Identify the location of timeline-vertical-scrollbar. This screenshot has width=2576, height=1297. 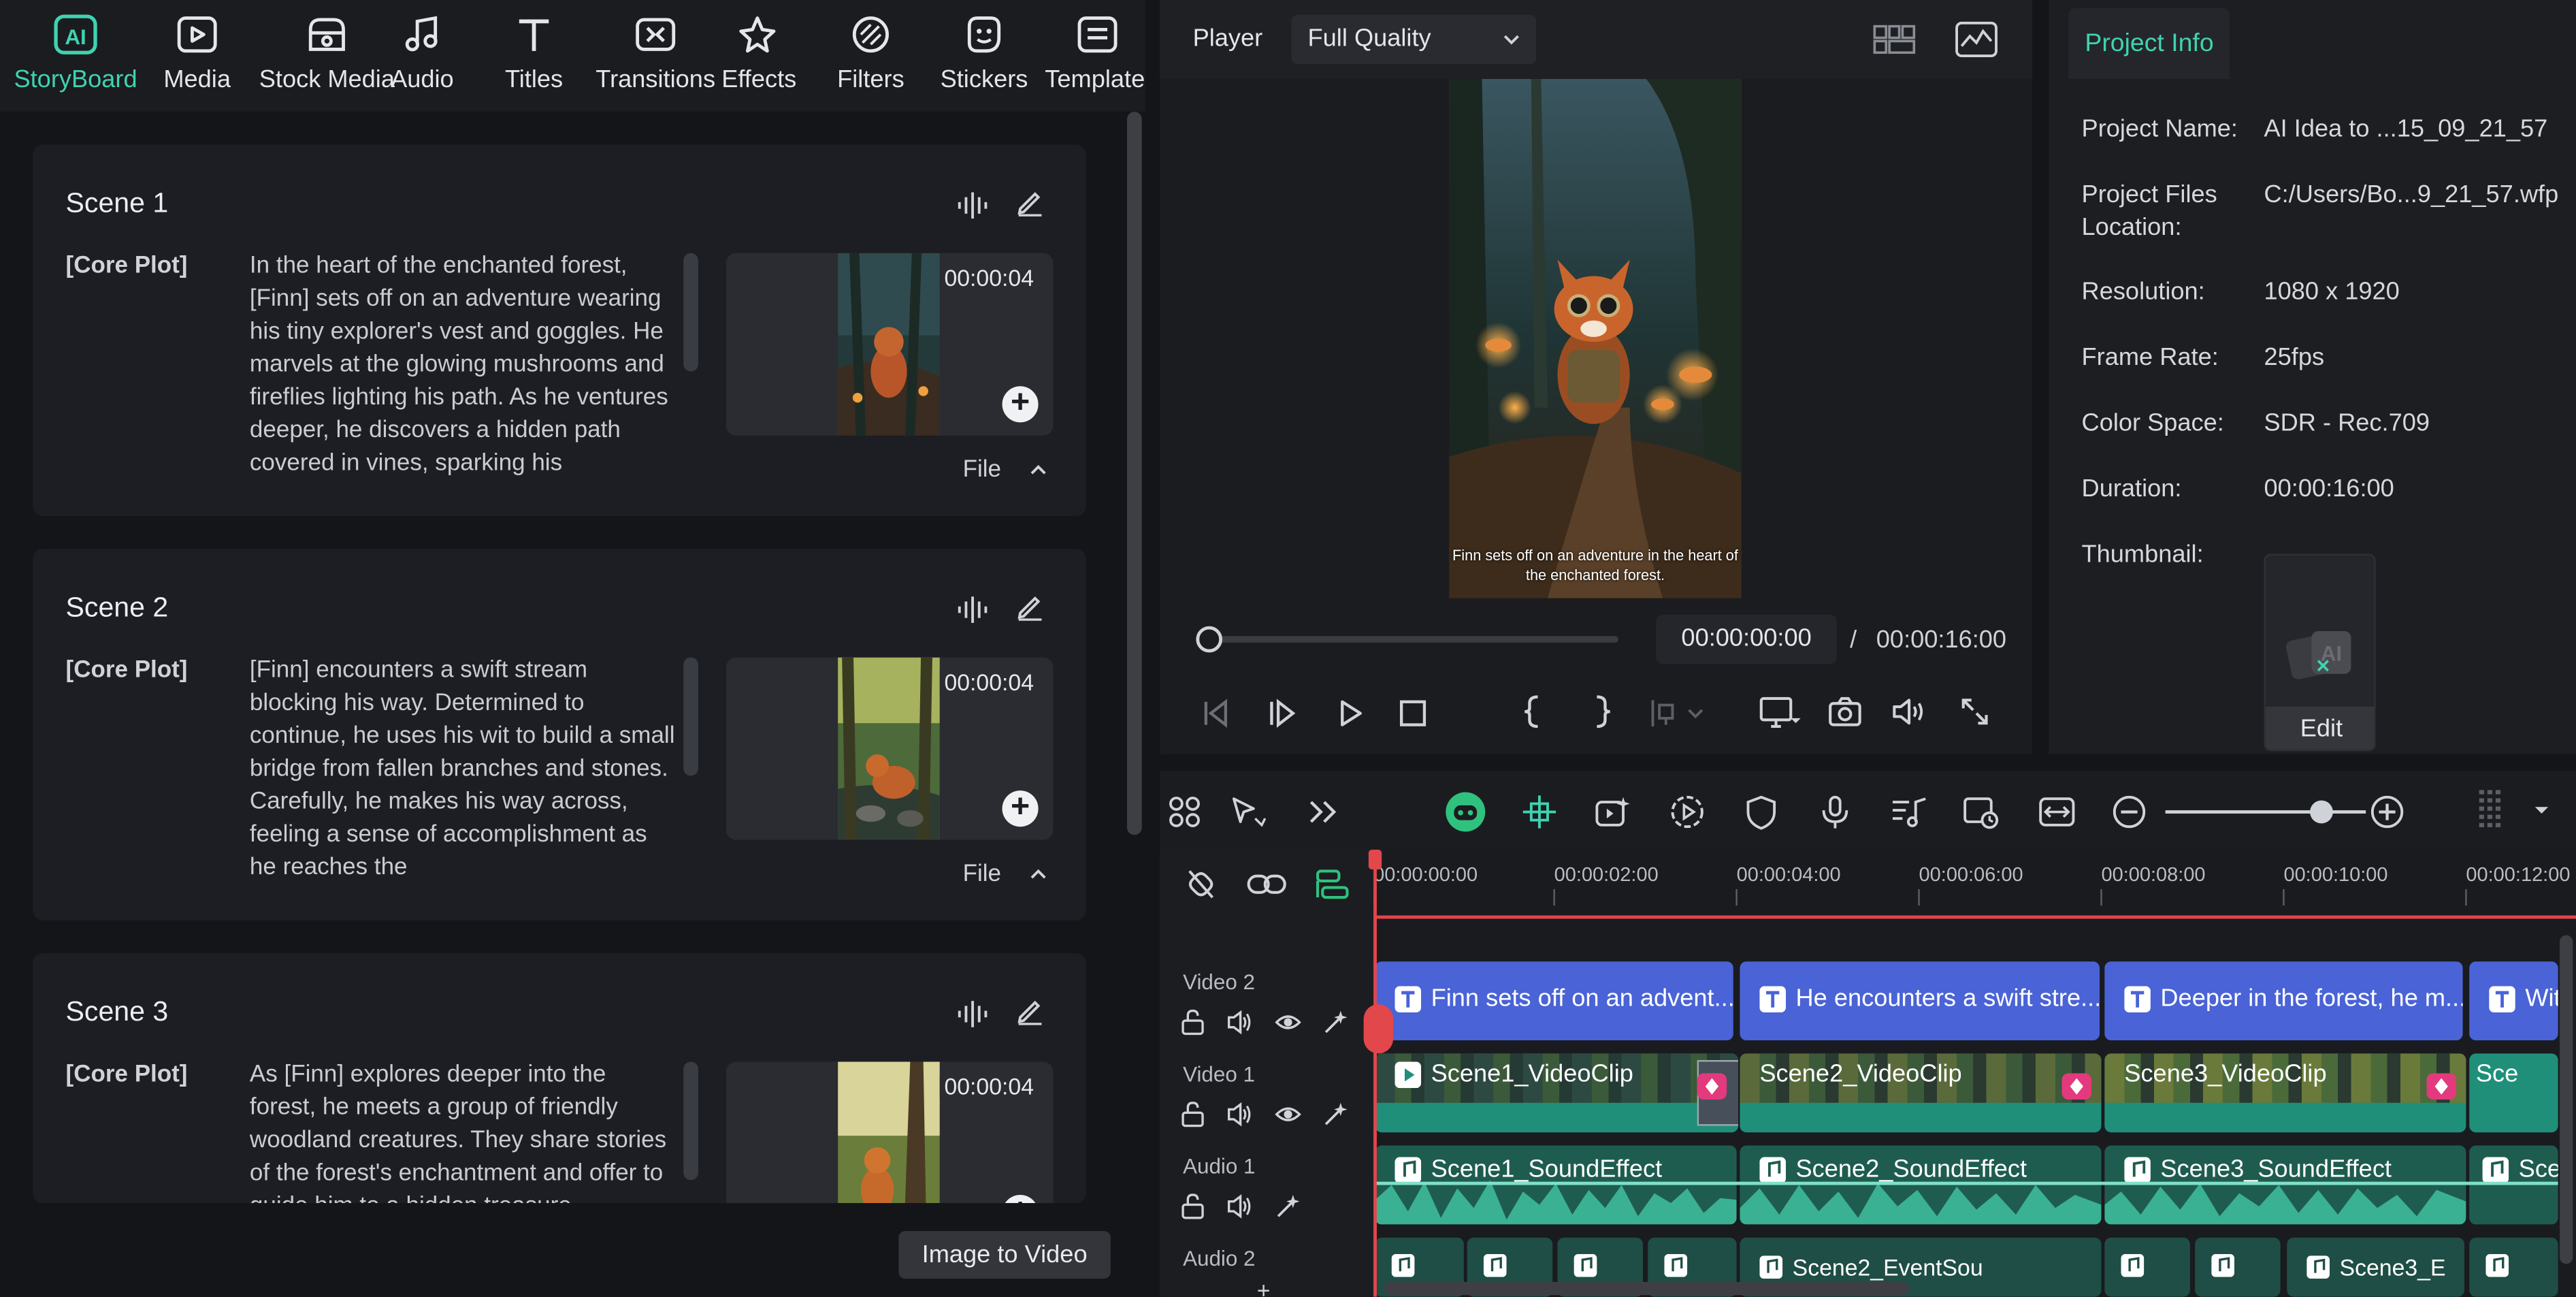
(2566, 1099).